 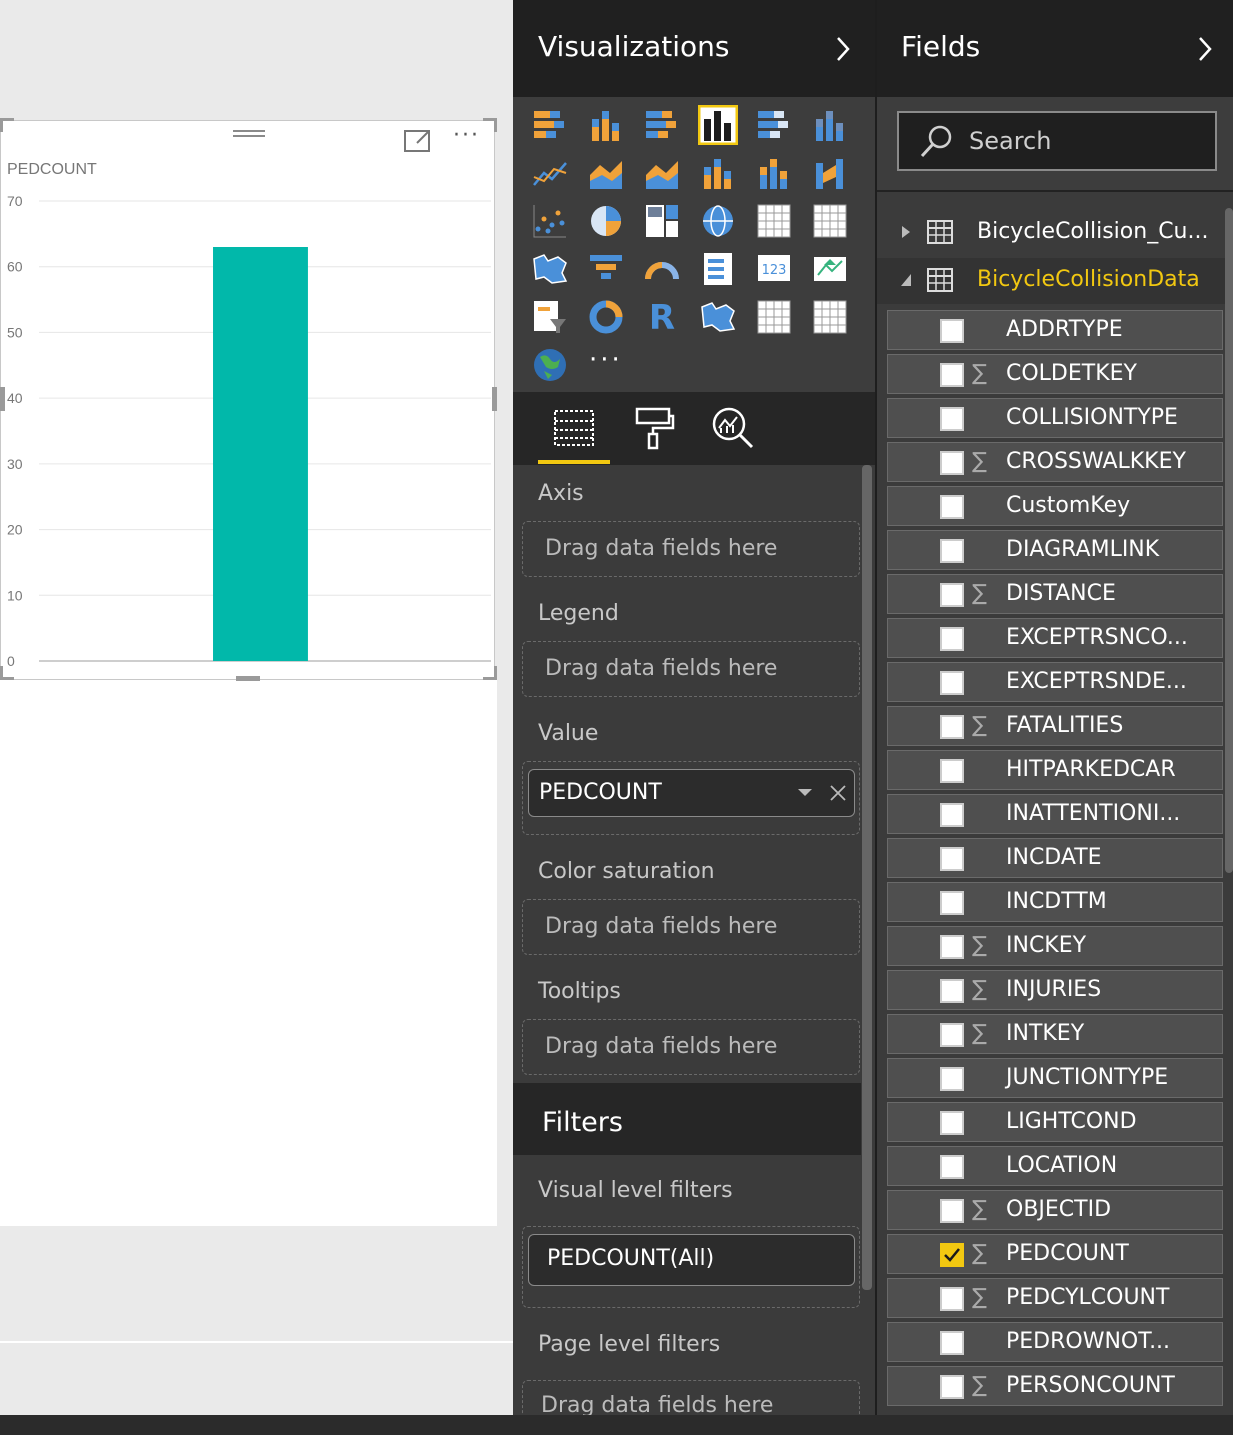 What do you see at coordinates (606, 360) in the screenshot?
I see `more-visuals-icon: ···` at bounding box center [606, 360].